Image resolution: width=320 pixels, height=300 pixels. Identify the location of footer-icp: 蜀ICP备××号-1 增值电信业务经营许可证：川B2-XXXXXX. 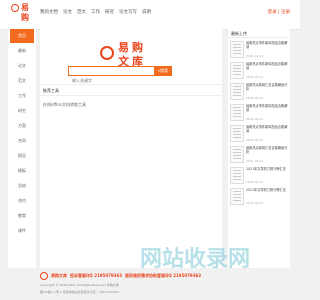
(165, 292).